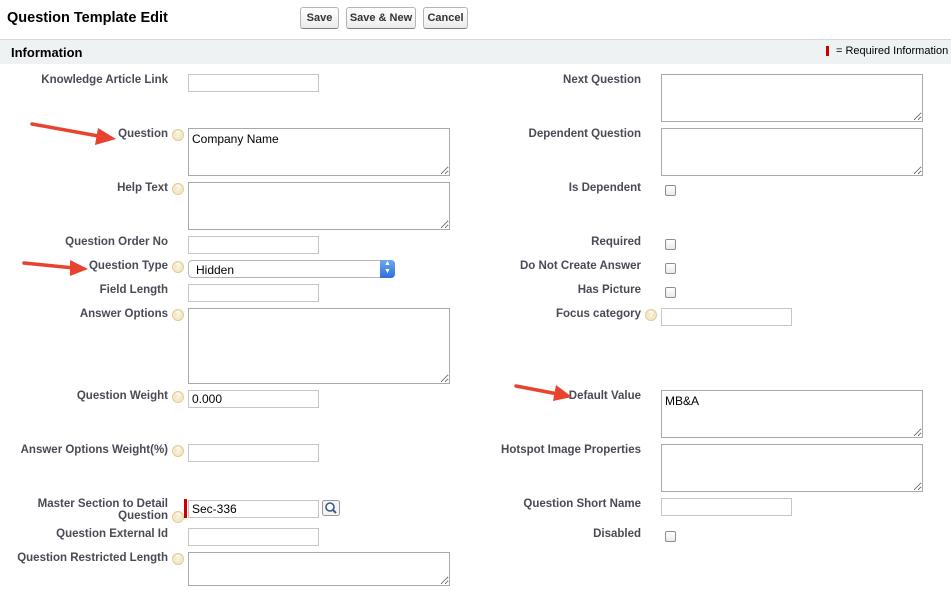 The height and width of the screenshot is (590, 951). I want to click on field-length-input, so click(253, 293).